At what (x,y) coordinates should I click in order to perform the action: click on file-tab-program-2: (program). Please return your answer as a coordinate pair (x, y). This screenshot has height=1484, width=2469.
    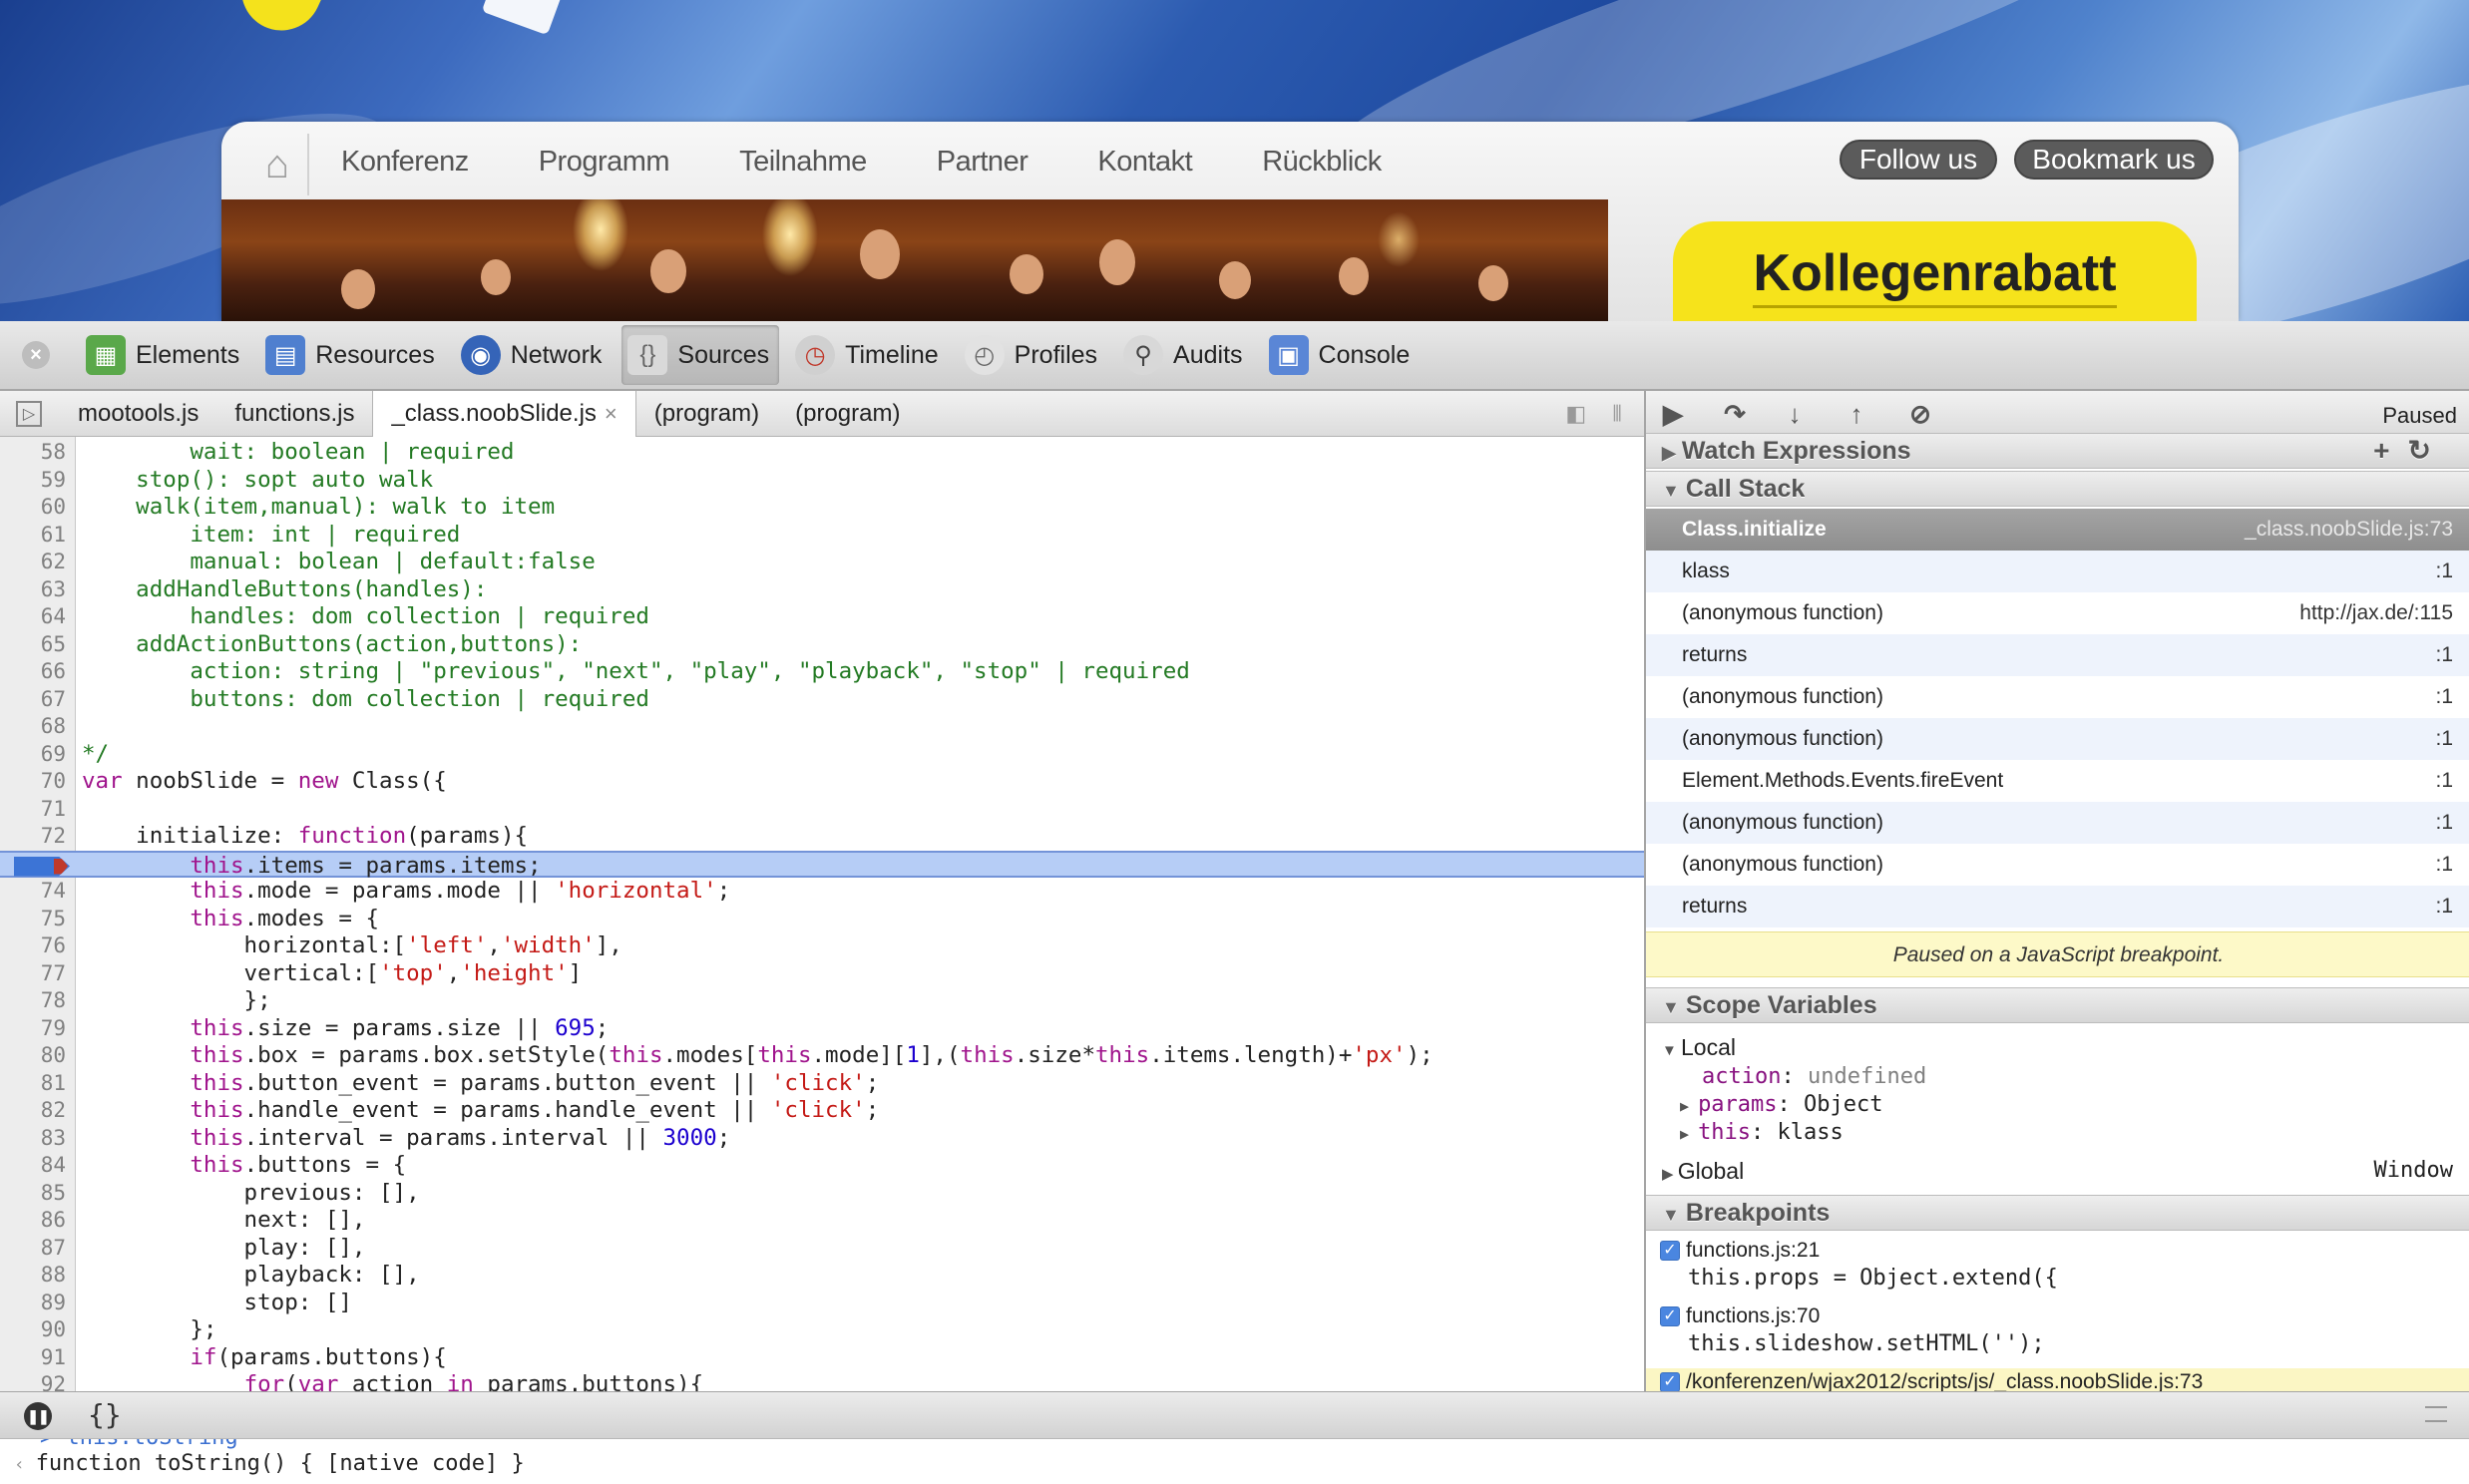
    Looking at the image, I should click on (847, 414).